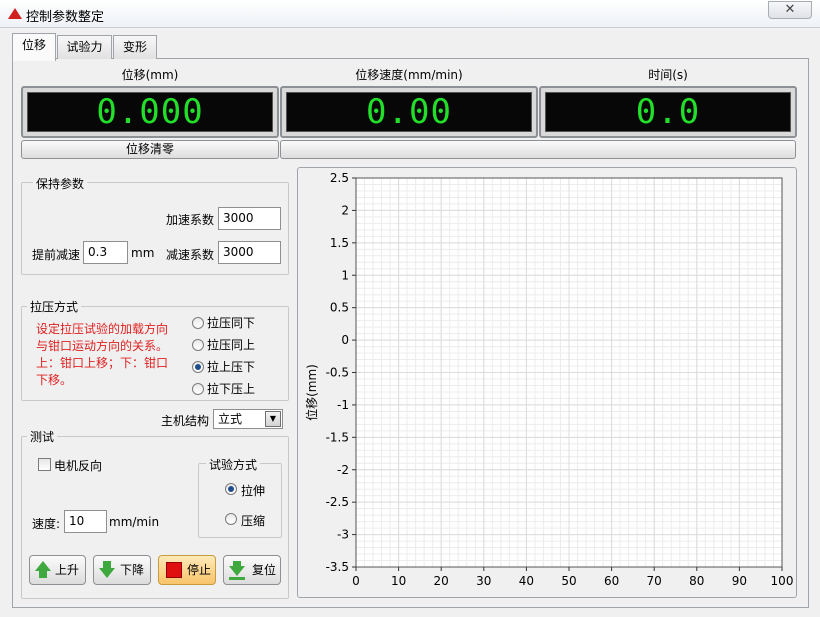  I want to click on method-title: 试验方式, so click(233, 464).